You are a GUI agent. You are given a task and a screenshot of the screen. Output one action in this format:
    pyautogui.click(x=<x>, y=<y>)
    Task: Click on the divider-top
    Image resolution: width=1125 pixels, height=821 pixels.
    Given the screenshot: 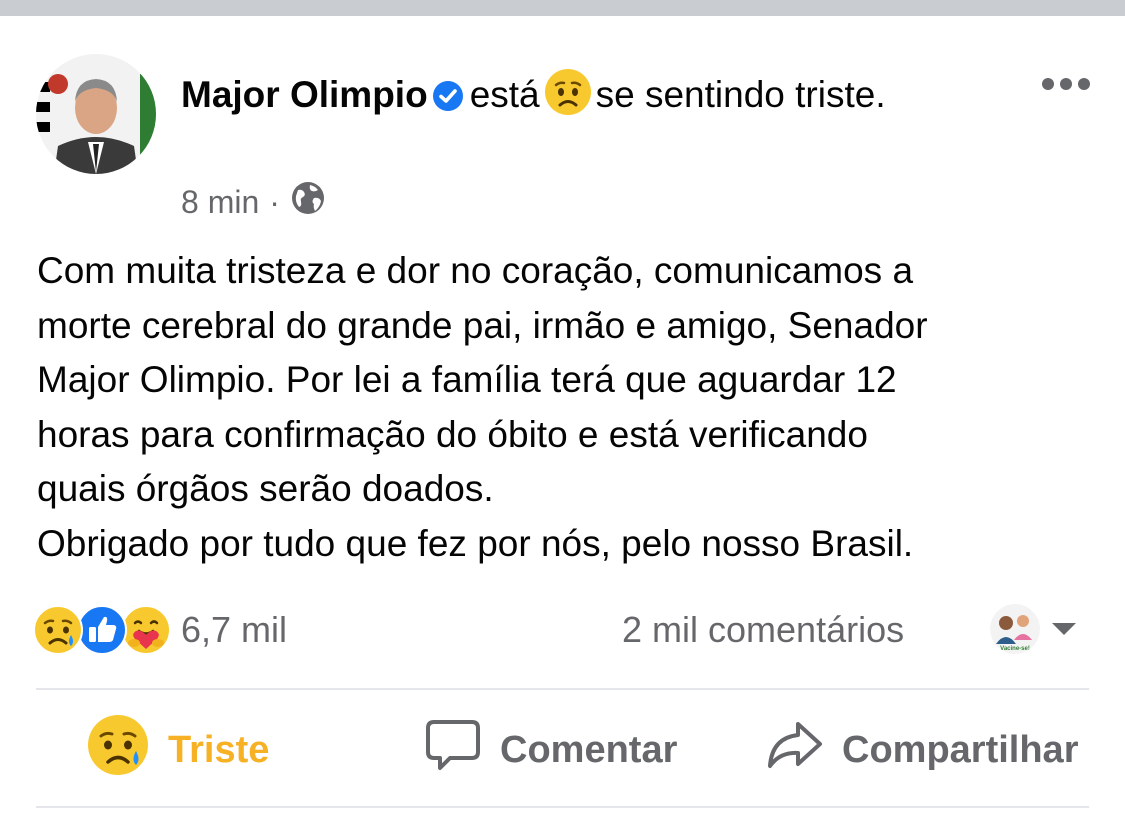 What is the action you would take?
    pyautogui.click(x=562, y=689)
    